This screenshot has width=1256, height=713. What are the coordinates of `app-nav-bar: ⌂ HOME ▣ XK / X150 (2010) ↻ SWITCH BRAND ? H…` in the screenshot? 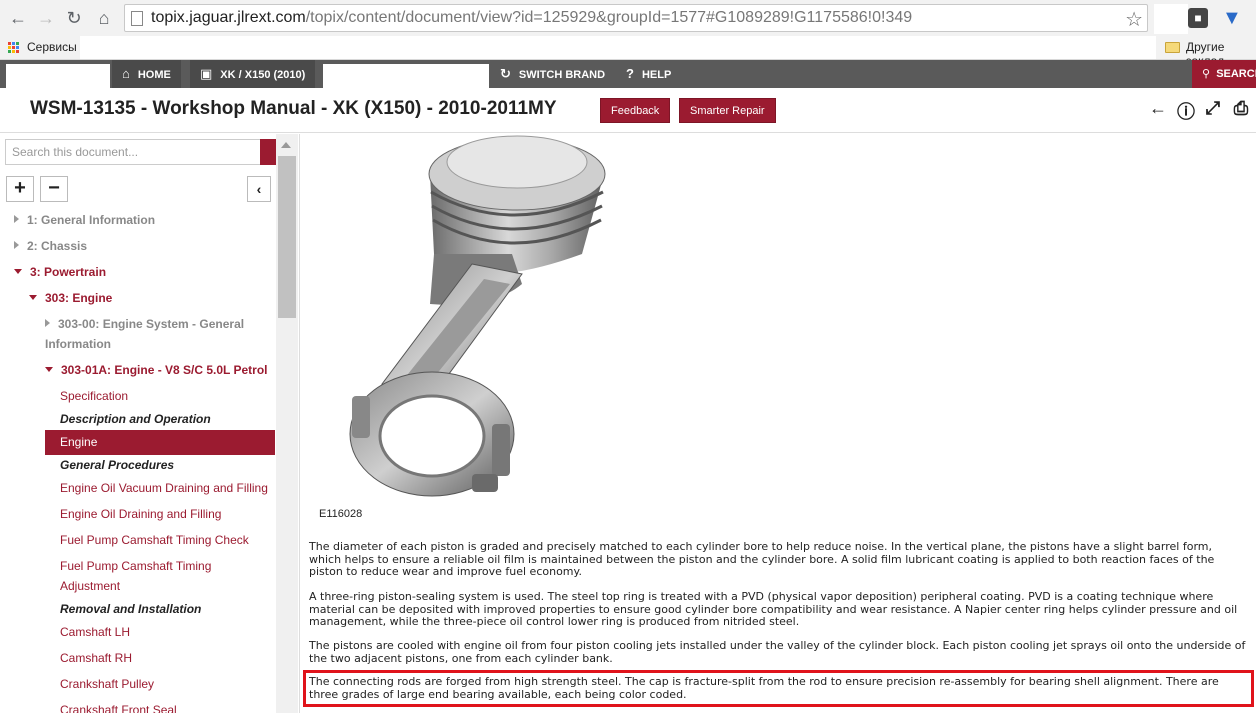 It's located at (628, 74).